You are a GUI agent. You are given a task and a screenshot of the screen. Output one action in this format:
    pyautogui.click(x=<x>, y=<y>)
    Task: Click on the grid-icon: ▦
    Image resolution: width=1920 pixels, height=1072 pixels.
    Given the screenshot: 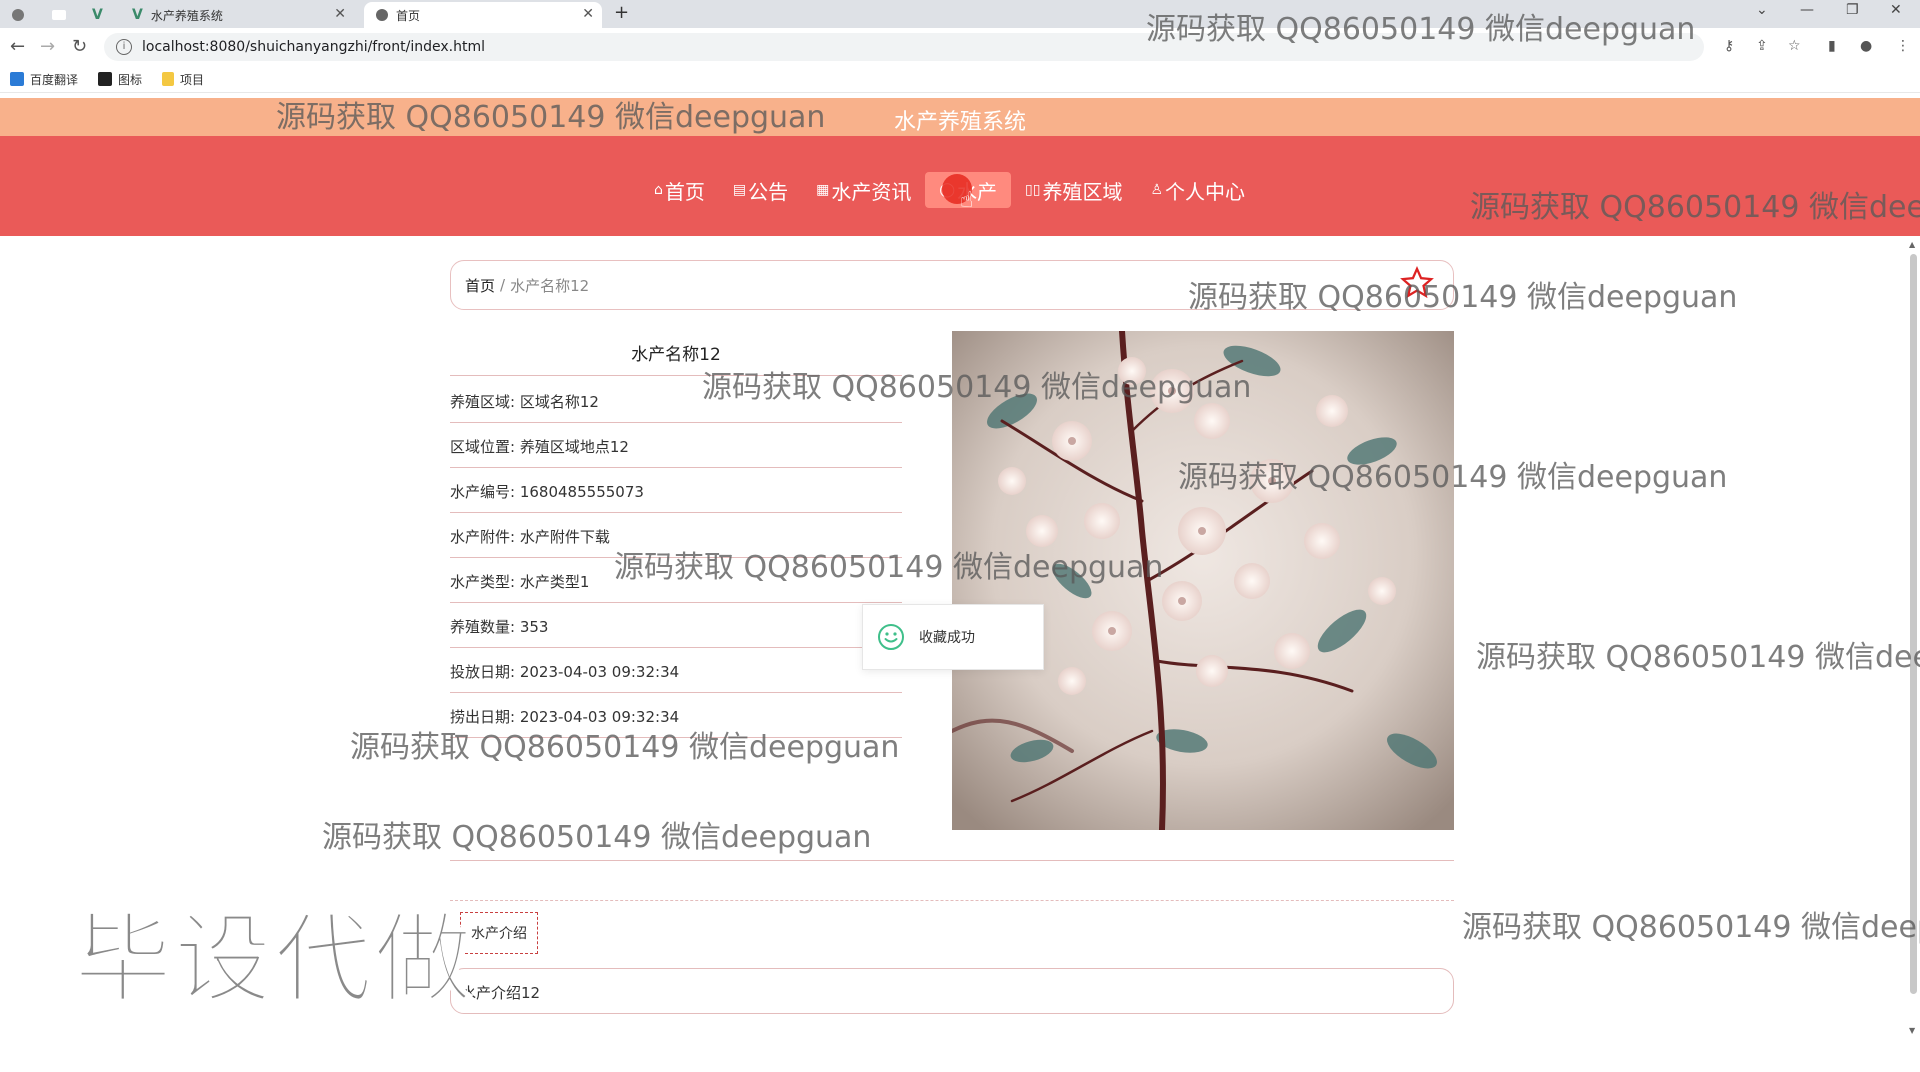 What is the action you would take?
    pyautogui.click(x=823, y=190)
    